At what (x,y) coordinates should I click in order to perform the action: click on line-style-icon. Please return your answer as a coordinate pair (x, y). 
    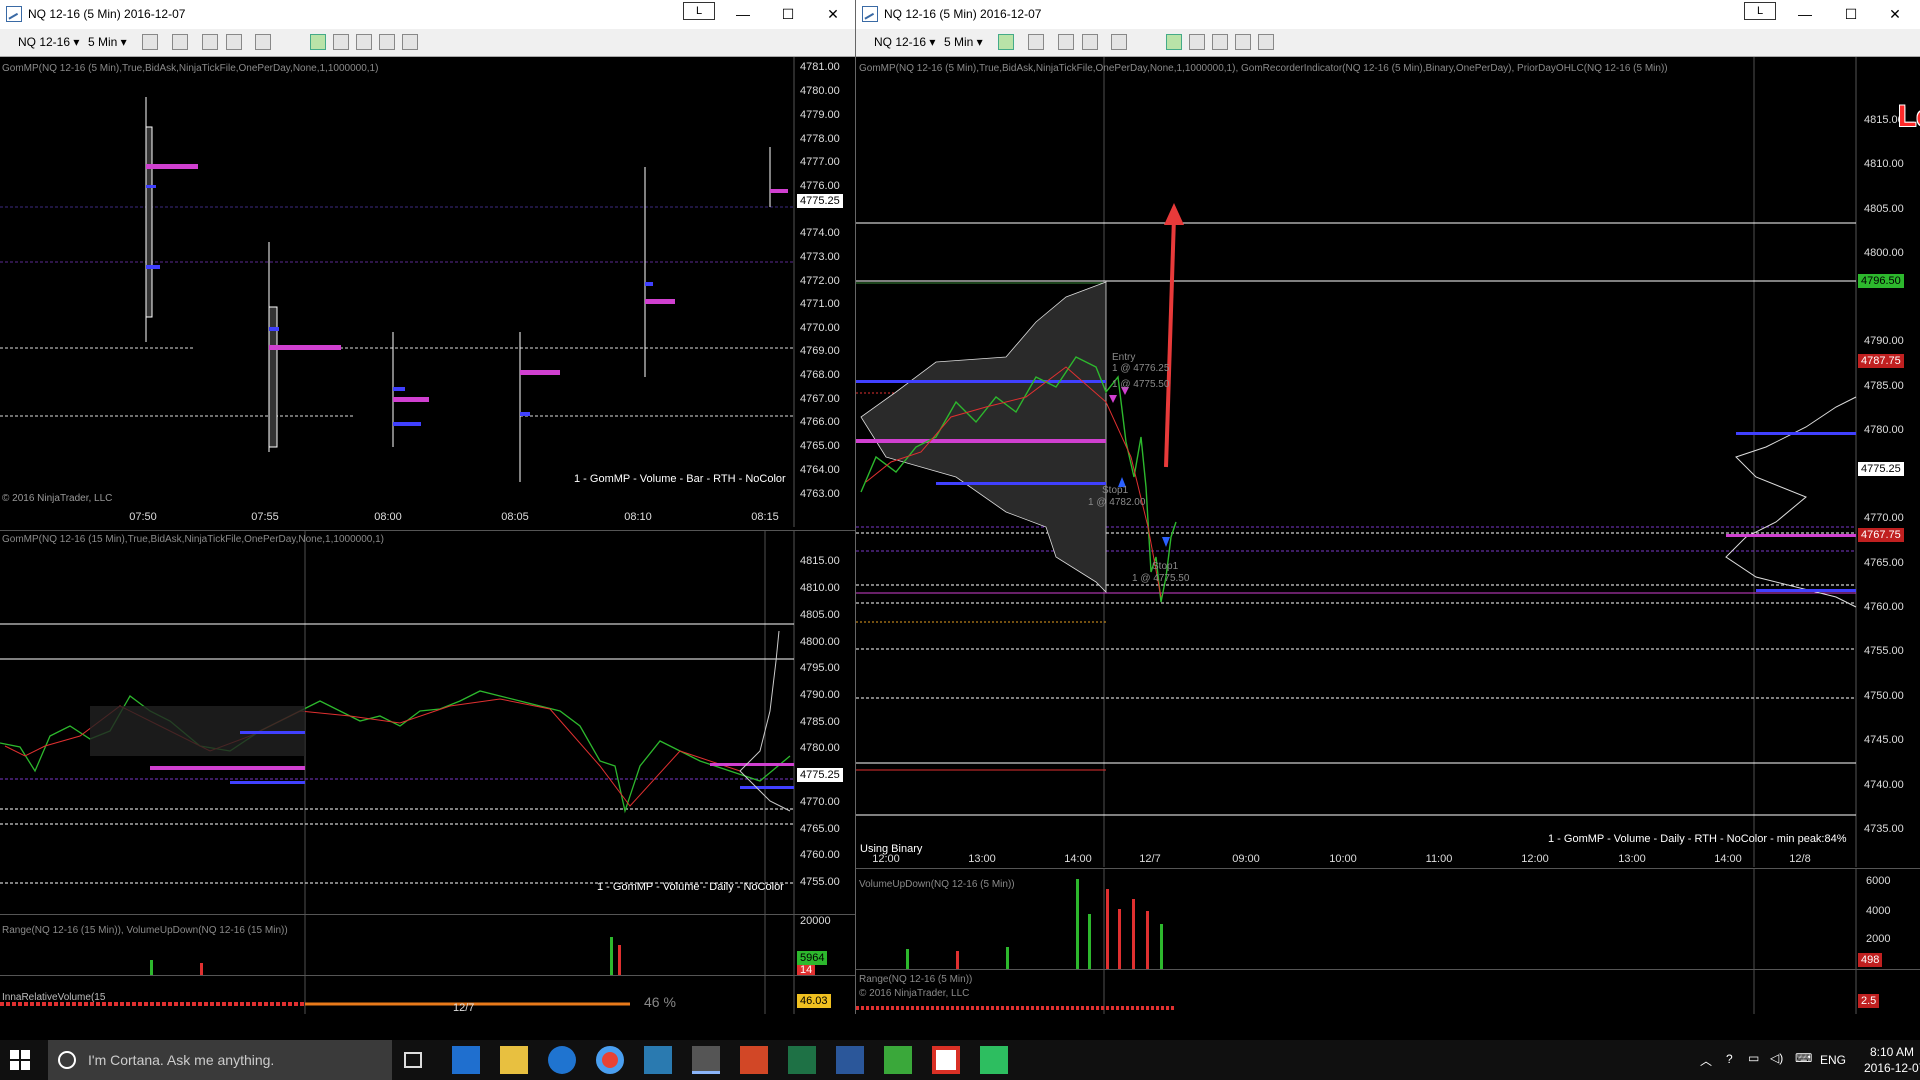
    Looking at the image, I should click on (150, 42).